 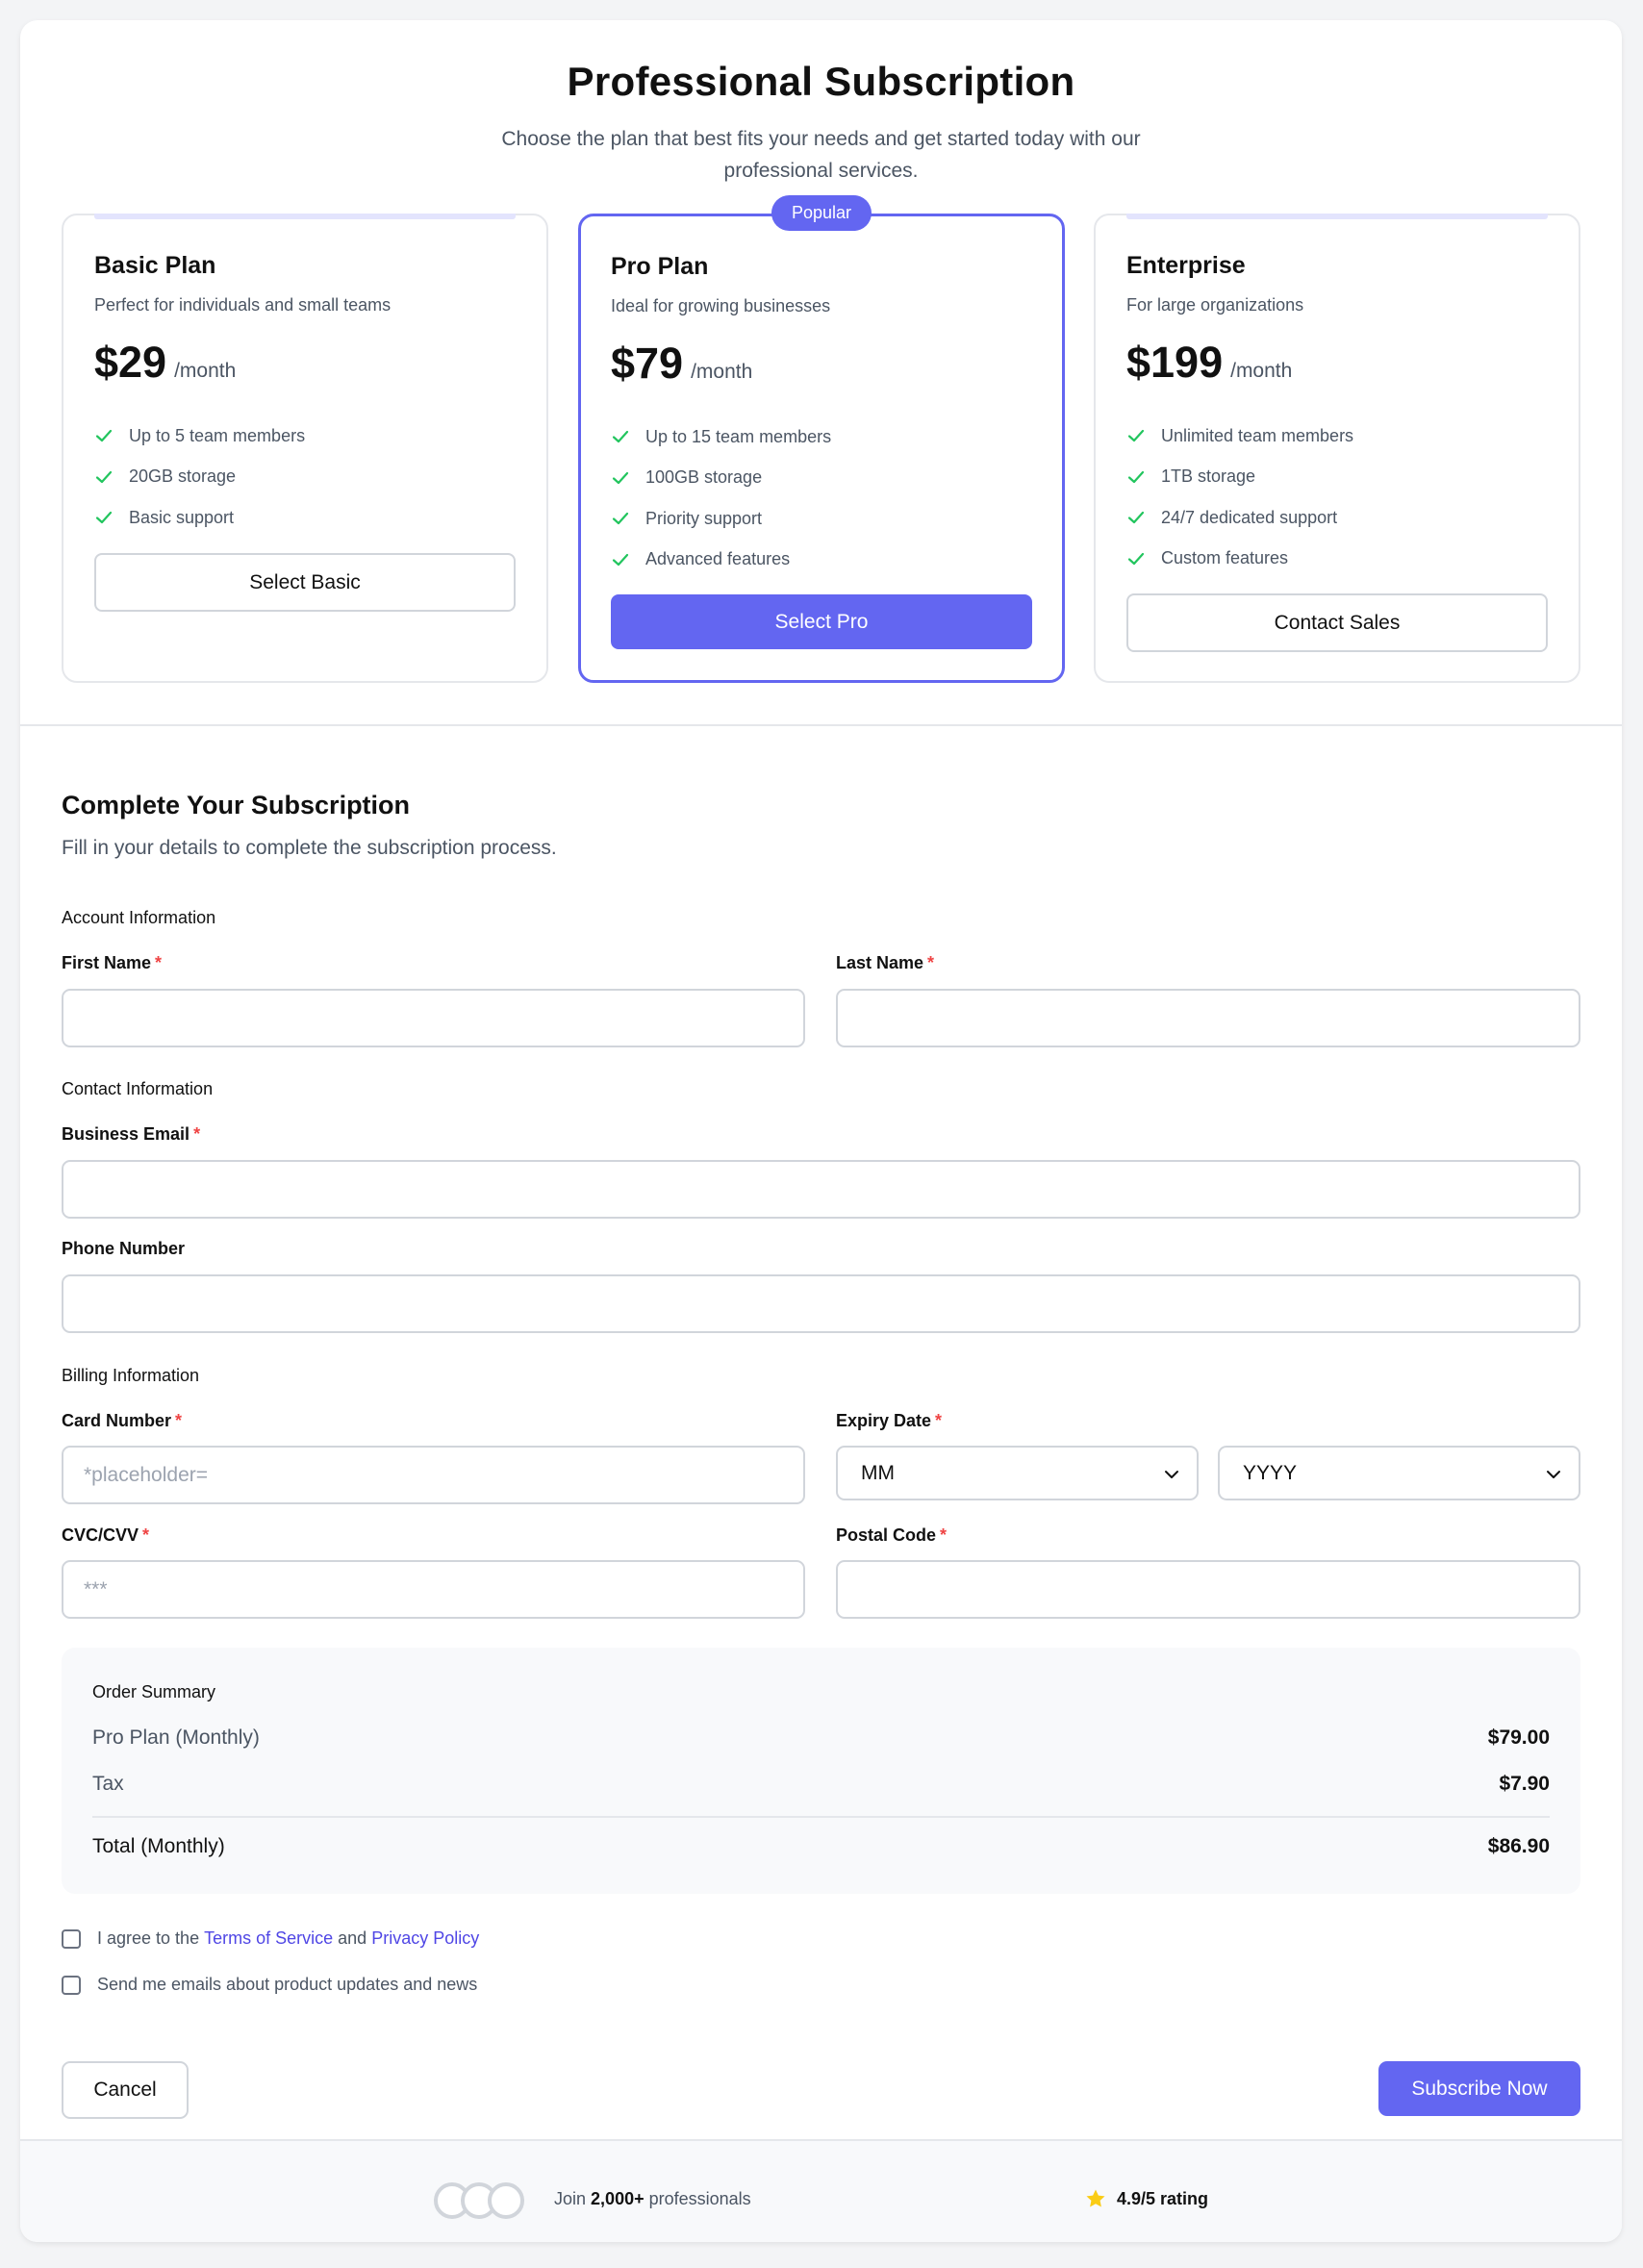 I want to click on feature-item: Advanced features, so click(x=721, y=560).